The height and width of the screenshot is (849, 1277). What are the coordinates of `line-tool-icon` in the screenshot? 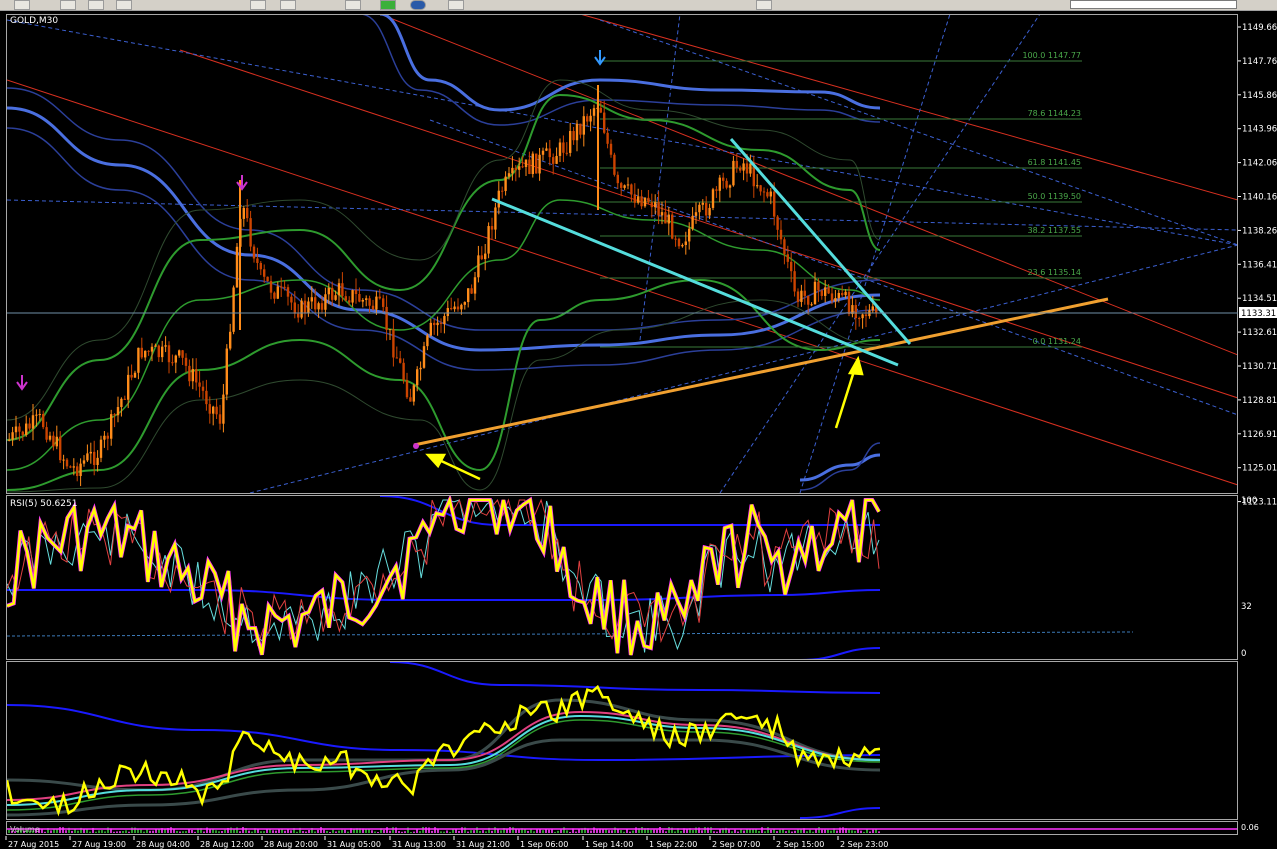 It's located at (258, 5).